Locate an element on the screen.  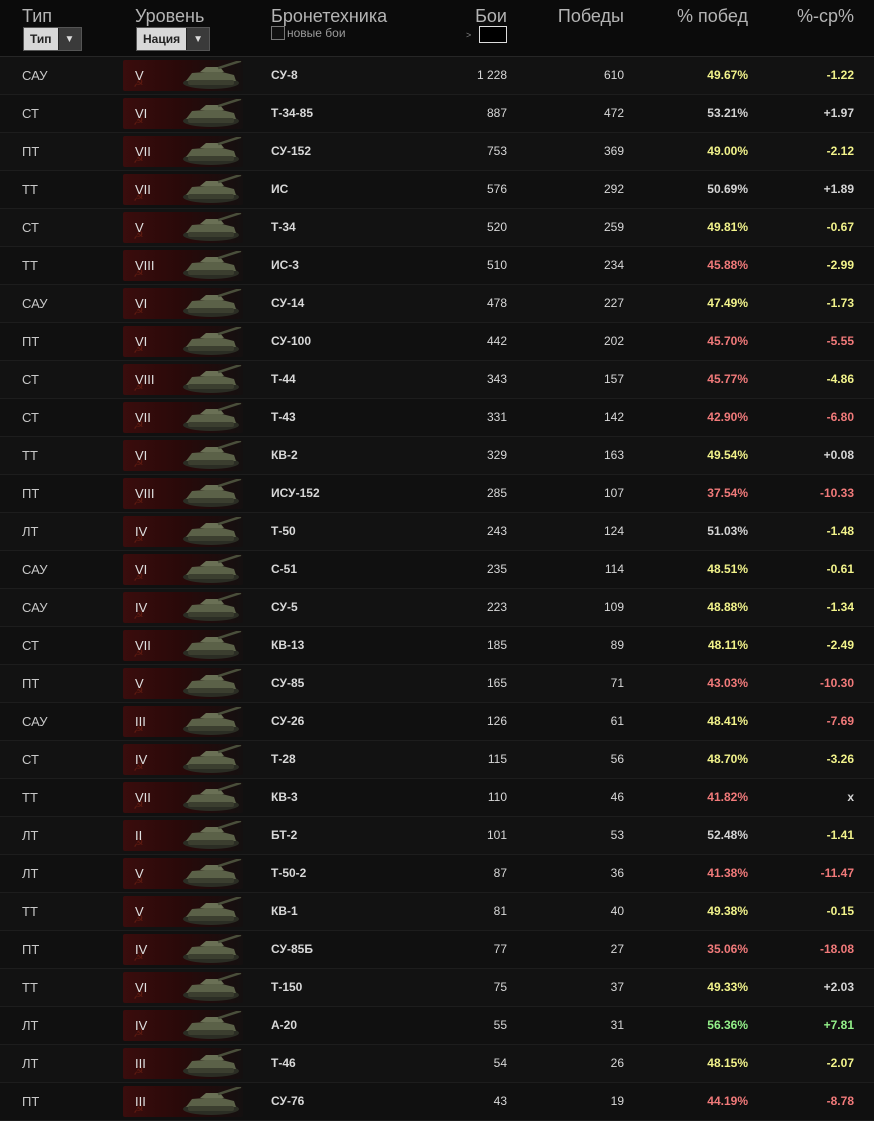
battles-count: 54 is located at coordinates (500, 1063).